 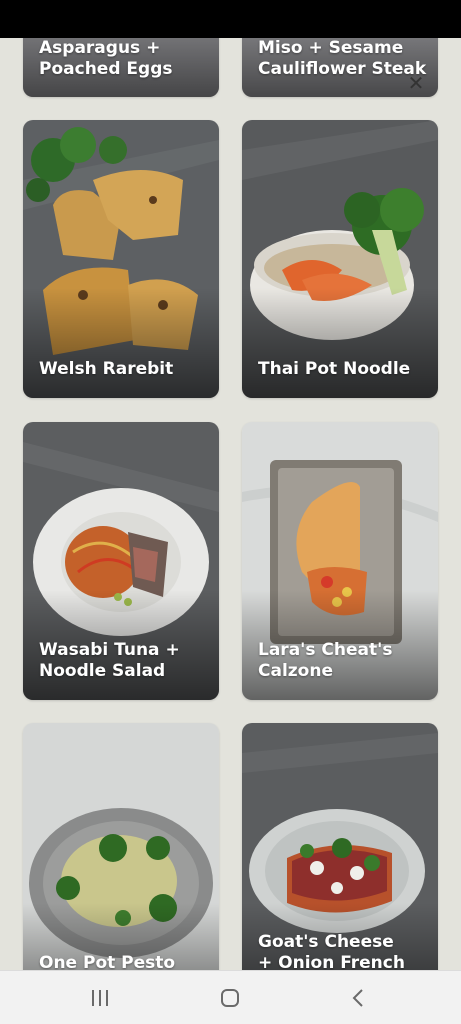 I want to click on recent-apps-icon, so click(x=100, y=998).